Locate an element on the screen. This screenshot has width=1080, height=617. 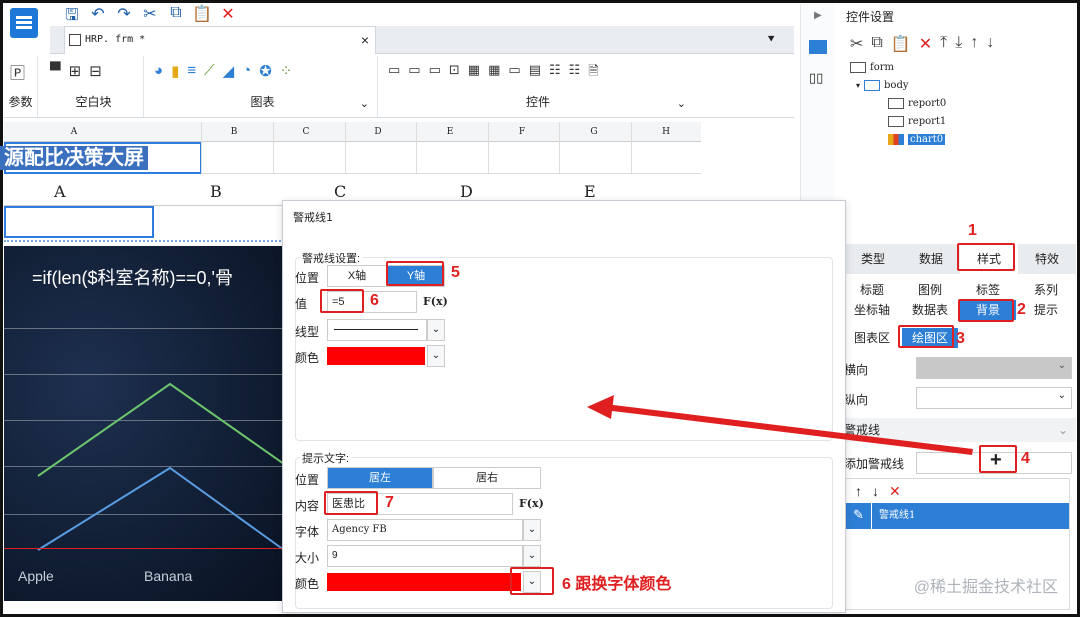
copy-icon: ⧉ is located at coordinates (876, 44).